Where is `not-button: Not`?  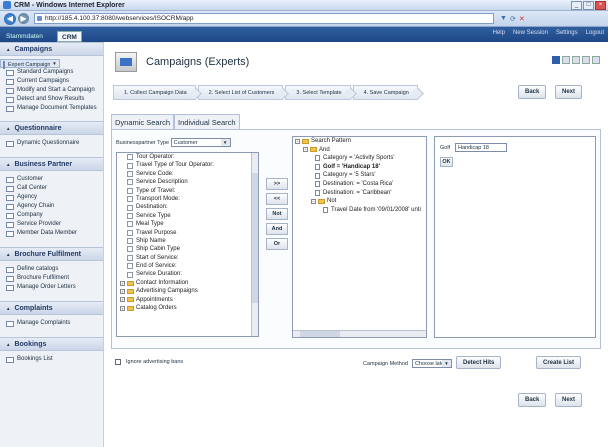
not-button: Not is located at coordinates (277, 214).